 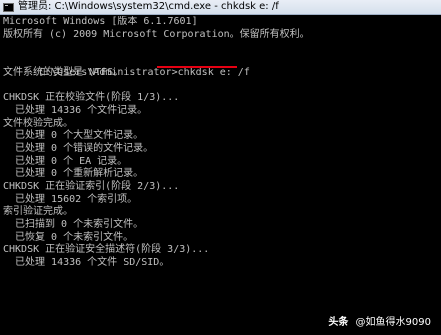 What do you see at coordinates (70, 199) in the screenshot?
I see `console-line: 已处理 15602 个索引项。` at bounding box center [70, 199].